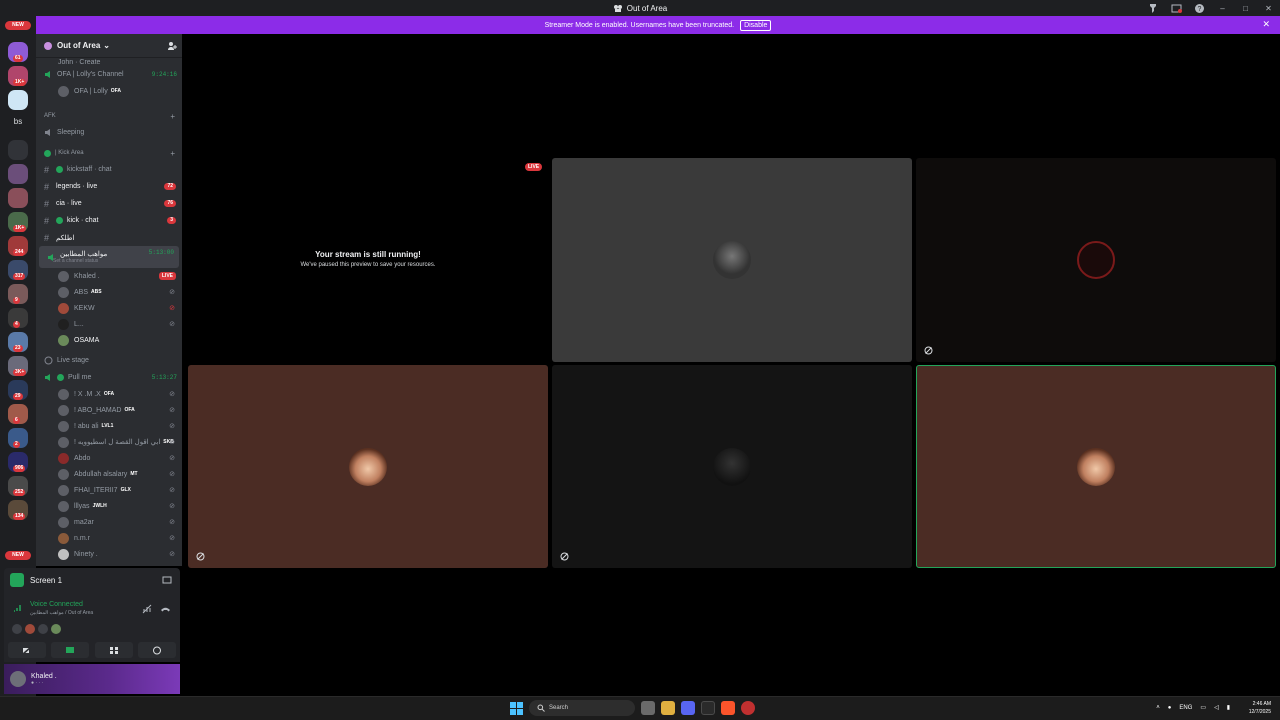 Image resolution: width=1280 pixels, height=720 pixels. What do you see at coordinates (1158, 708) in the screenshot?
I see `chevron-up-icon: ˄` at bounding box center [1158, 708].